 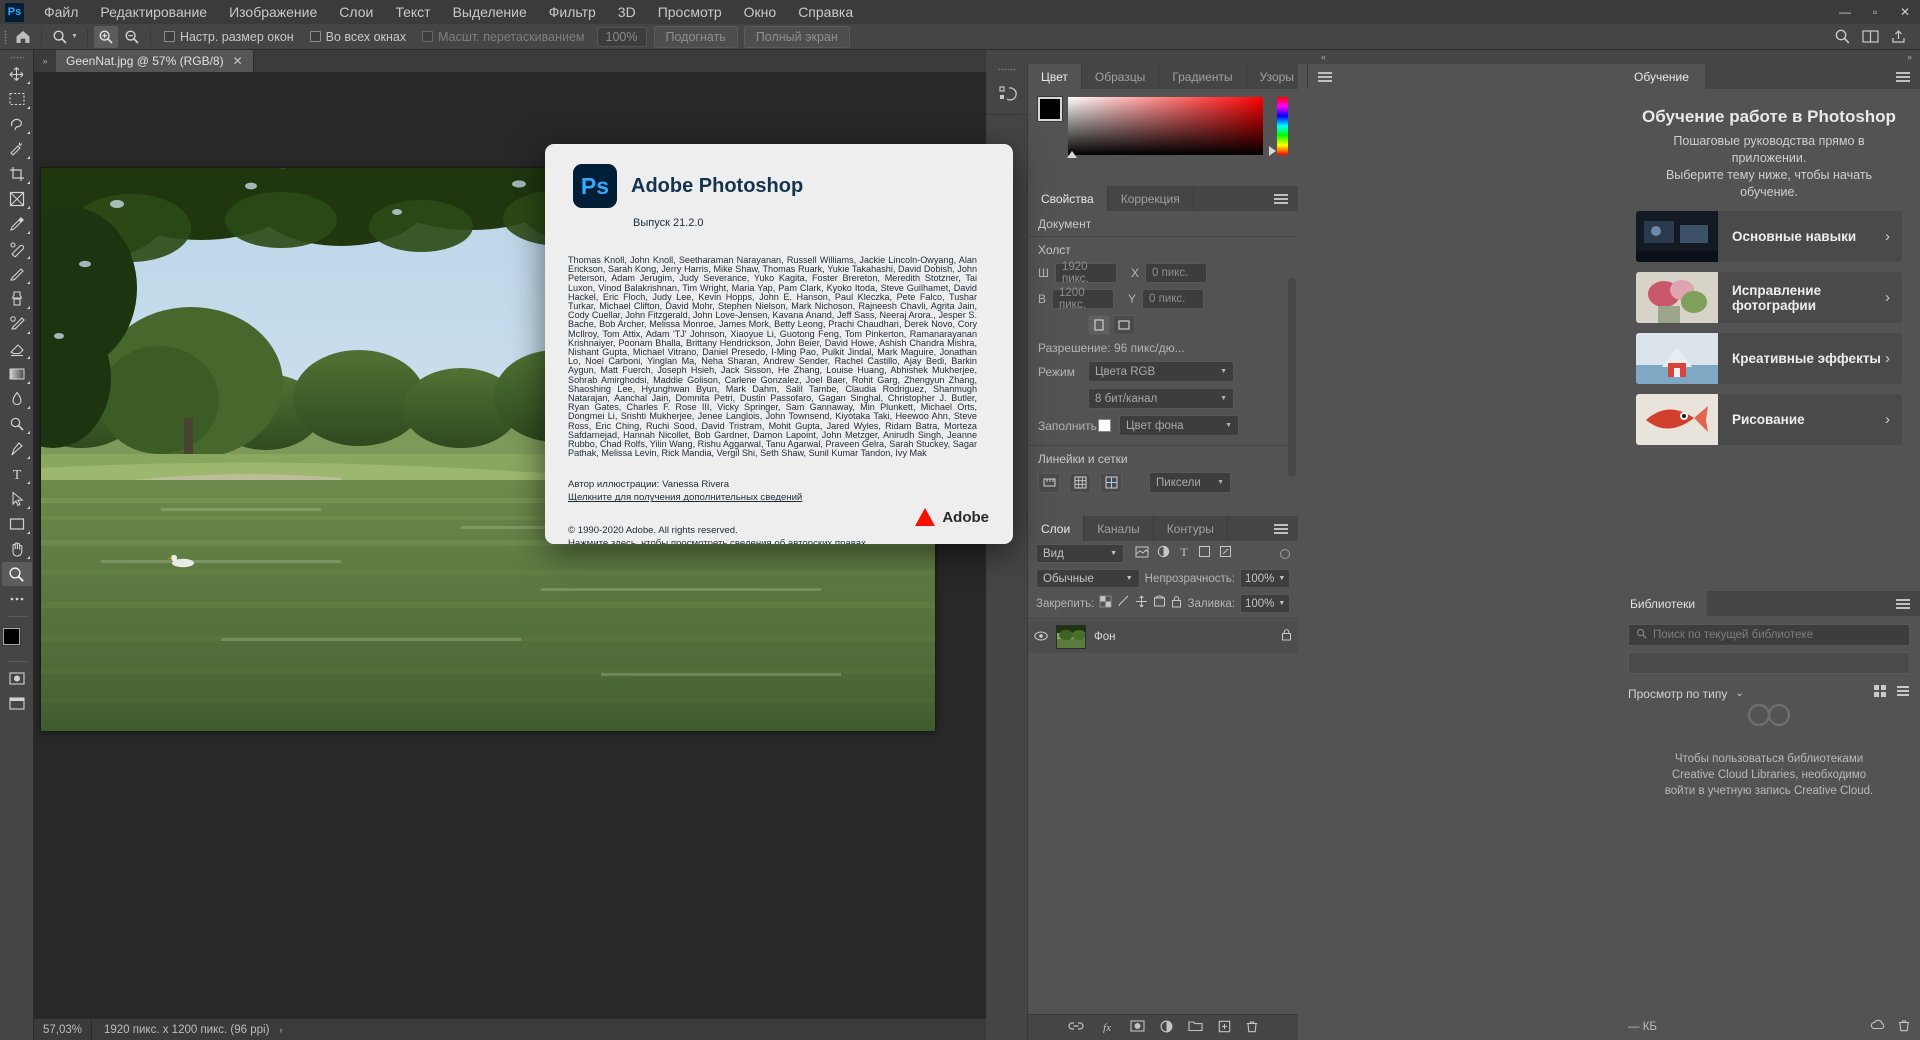 What do you see at coordinates (17, 224) in the screenshot?
I see `eyedropper-tool` at bounding box center [17, 224].